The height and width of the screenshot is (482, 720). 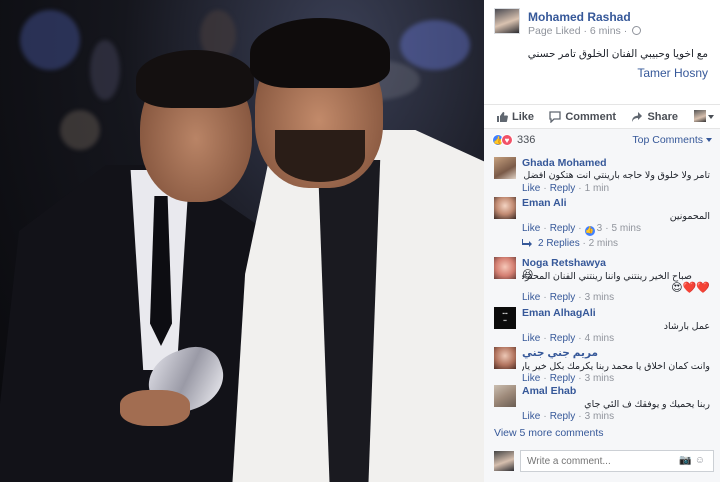 What do you see at coordinates (523, 117) in the screenshot?
I see `like-label: Like` at bounding box center [523, 117].